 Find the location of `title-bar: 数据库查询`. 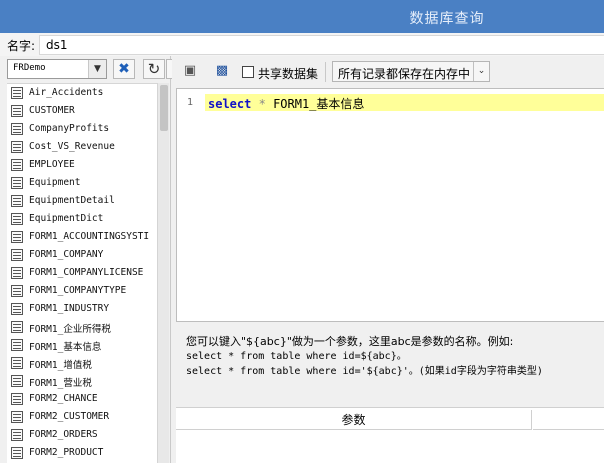

title-bar: 数据库查询 is located at coordinates (302, 16).